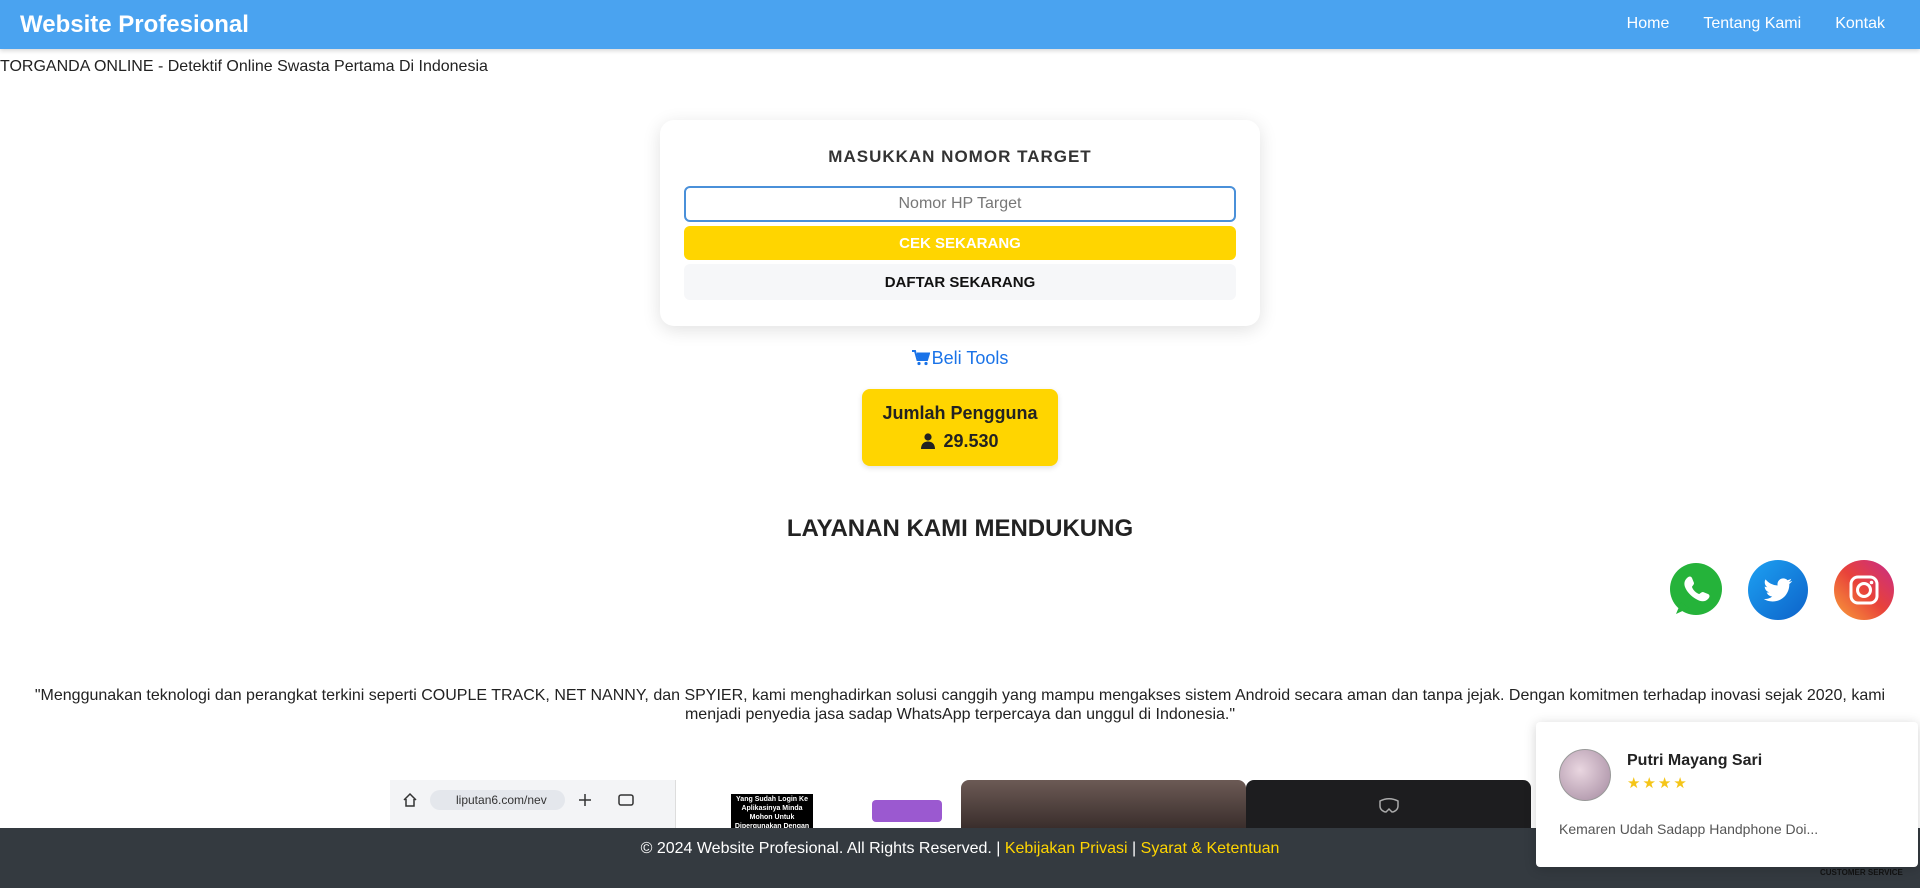 This screenshot has width=1920, height=888. What do you see at coordinates (971, 441) in the screenshot?
I see `user-count-value: 29.530` at bounding box center [971, 441].